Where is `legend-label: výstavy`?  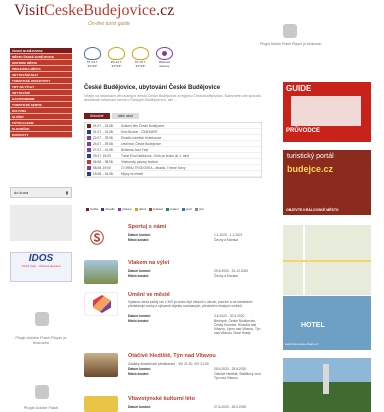
legend-label: výstavy is located at coordinates (126, 209).